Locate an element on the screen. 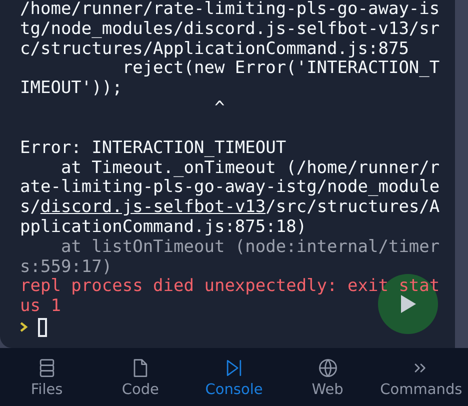 This screenshot has width=468, height=406. nav-tab: Files is located at coordinates (47, 377).